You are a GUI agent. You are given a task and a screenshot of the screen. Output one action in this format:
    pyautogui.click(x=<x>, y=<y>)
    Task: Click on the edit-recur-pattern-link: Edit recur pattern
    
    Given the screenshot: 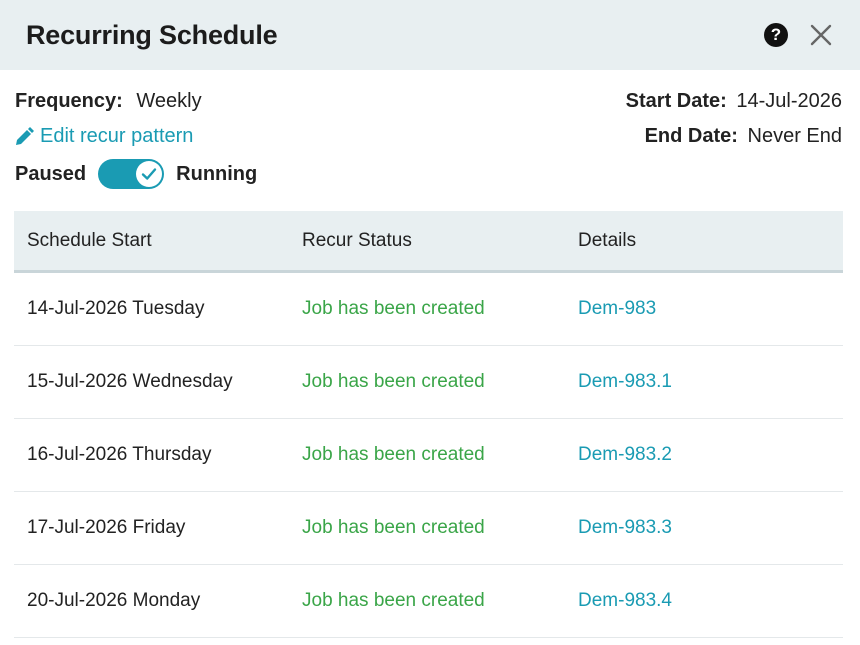 What is the action you would take?
    pyautogui.click(x=103, y=136)
    